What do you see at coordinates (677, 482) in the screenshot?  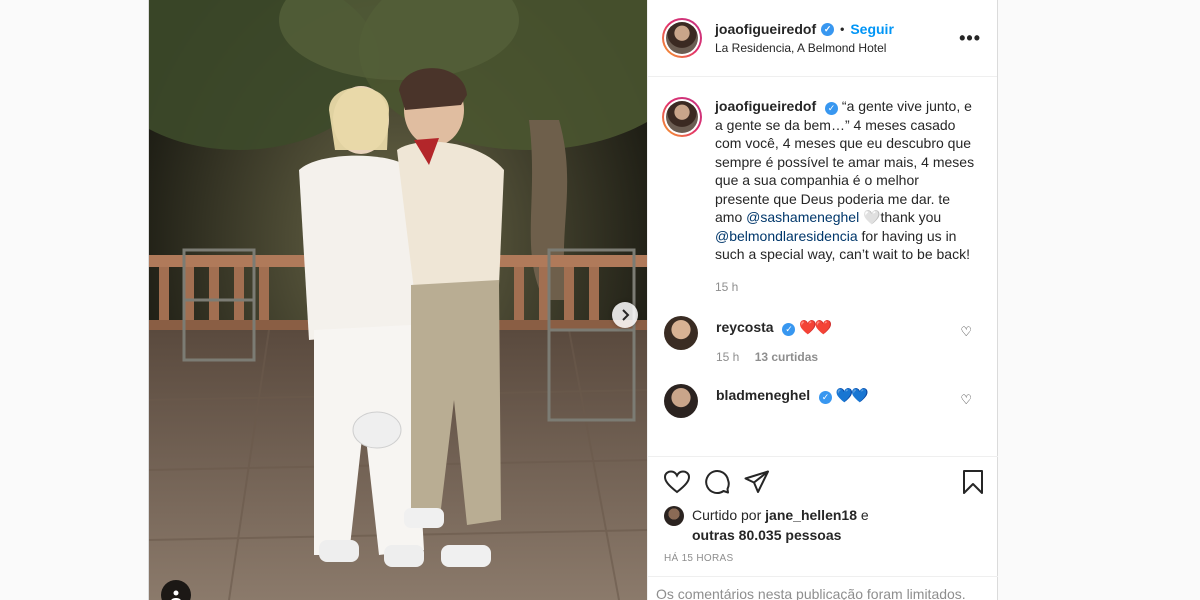 I see `heart-icon` at bounding box center [677, 482].